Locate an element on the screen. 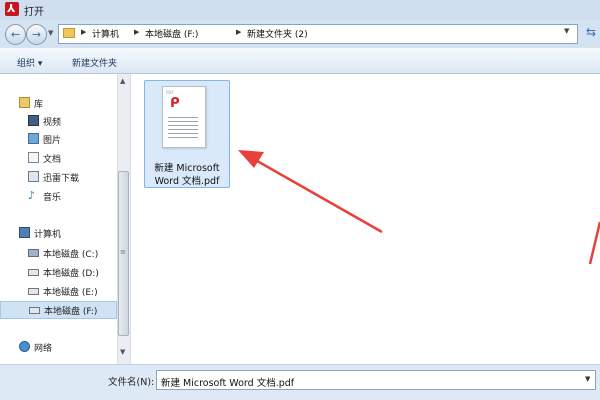 This screenshot has width=600, height=400. filename-value: 新建 Microsoft Word 文档.pdf is located at coordinates (228, 383).